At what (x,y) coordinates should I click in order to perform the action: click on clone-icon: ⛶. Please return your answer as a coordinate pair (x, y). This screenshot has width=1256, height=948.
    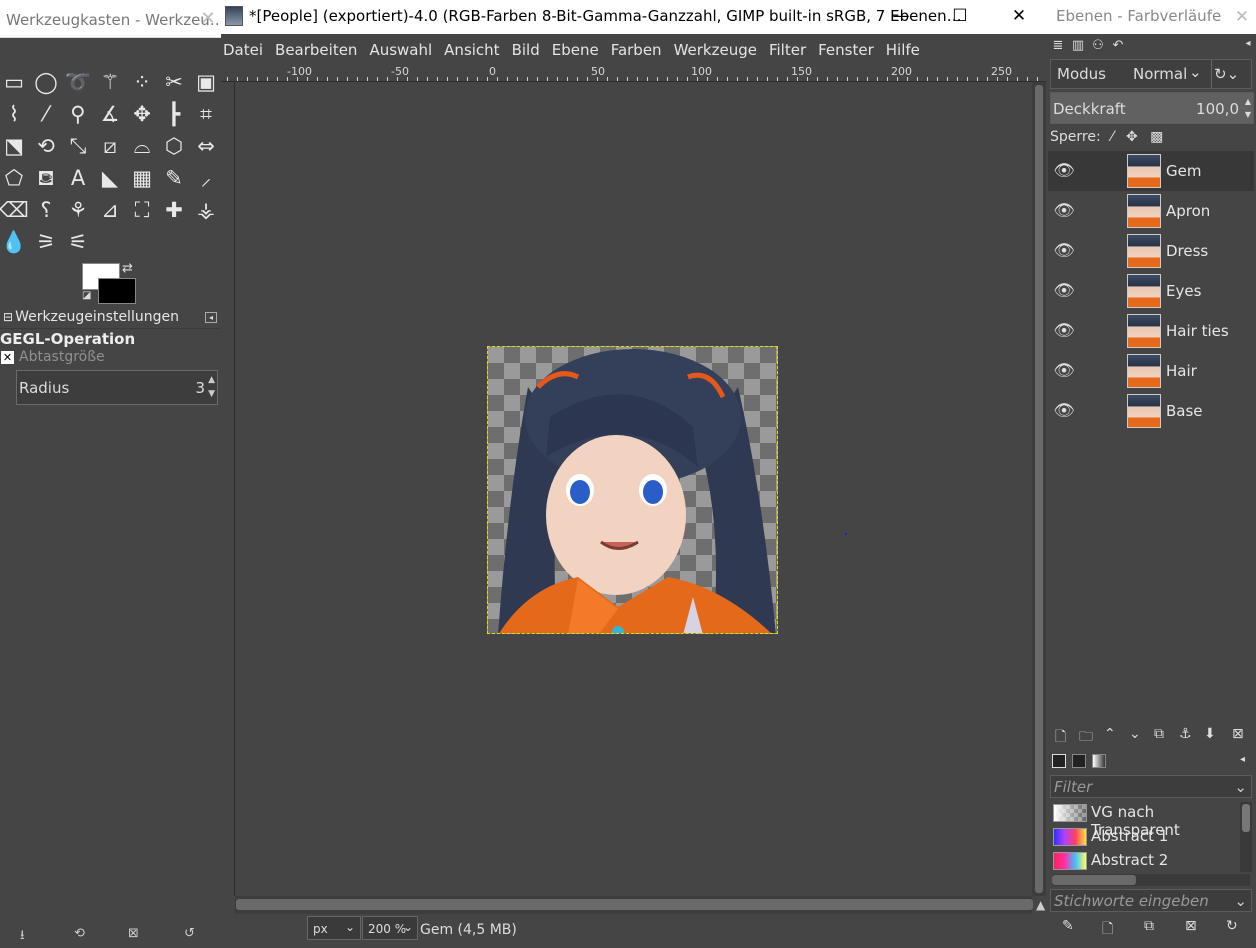
    Looking at the image, I should click on (142, 210).